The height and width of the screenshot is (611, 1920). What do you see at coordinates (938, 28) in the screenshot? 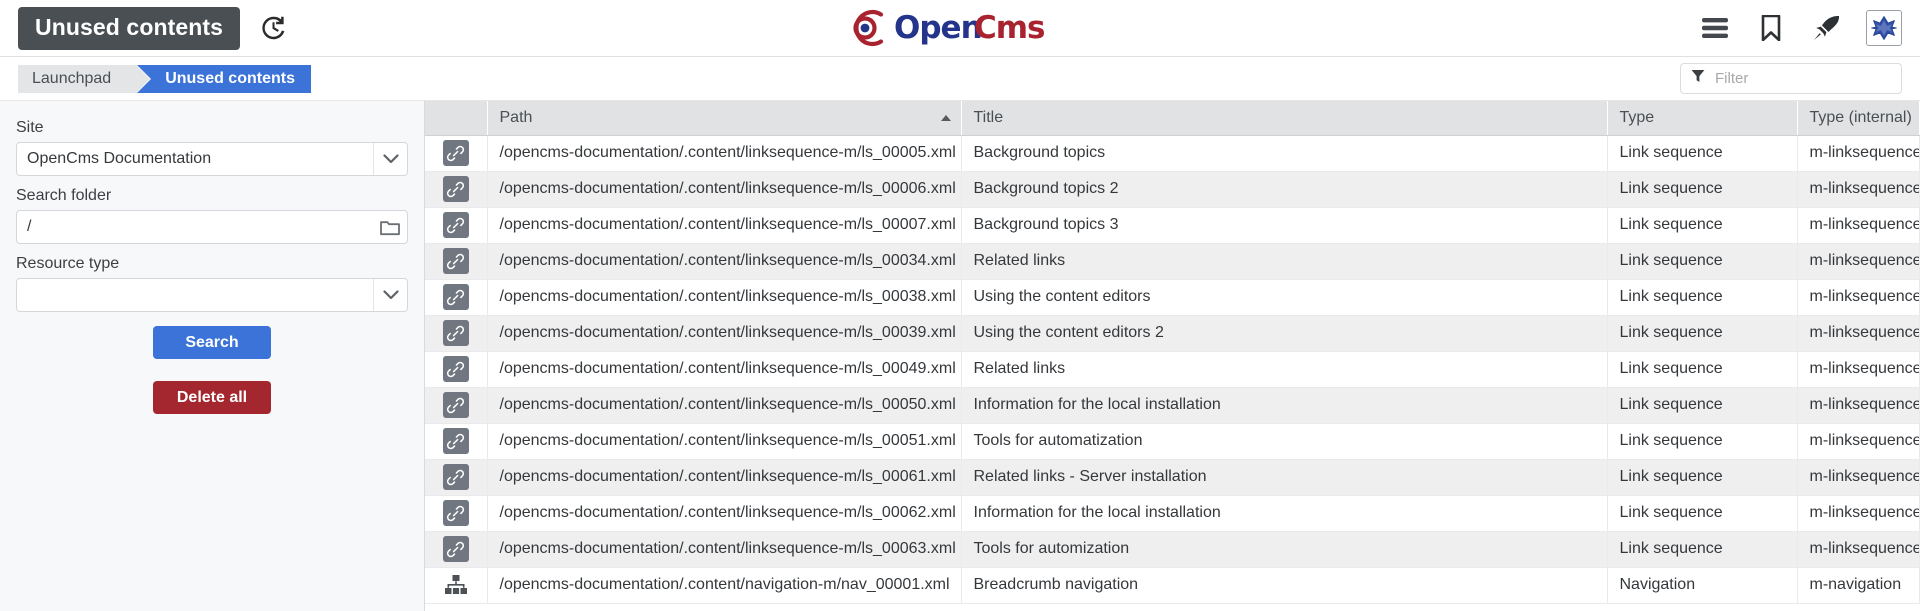
I see `svg-text: Open` at bounding box center [938, 28].